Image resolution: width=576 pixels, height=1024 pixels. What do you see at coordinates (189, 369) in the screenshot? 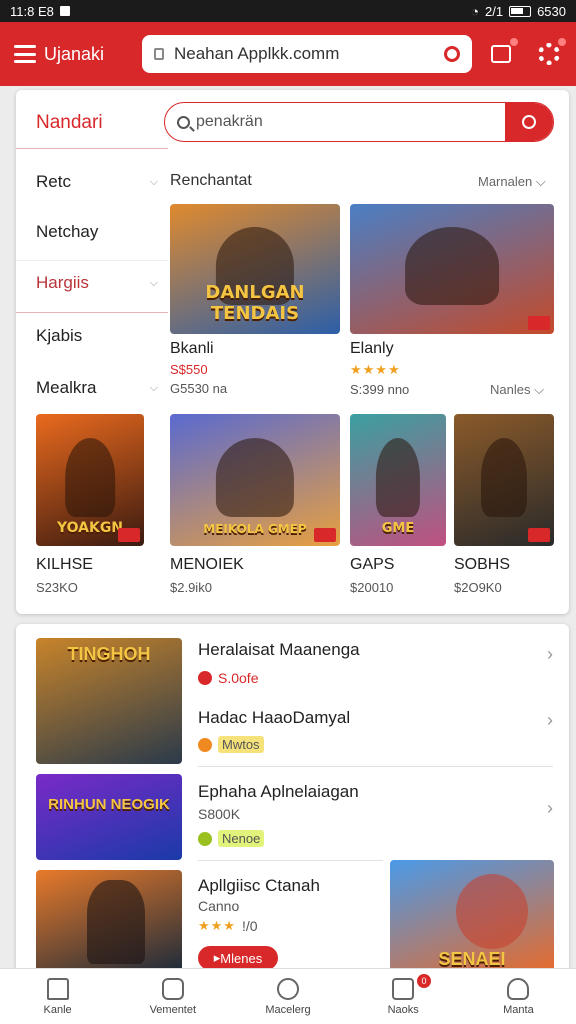
I see `game-price: S$550` at bounding box center [189, 369].